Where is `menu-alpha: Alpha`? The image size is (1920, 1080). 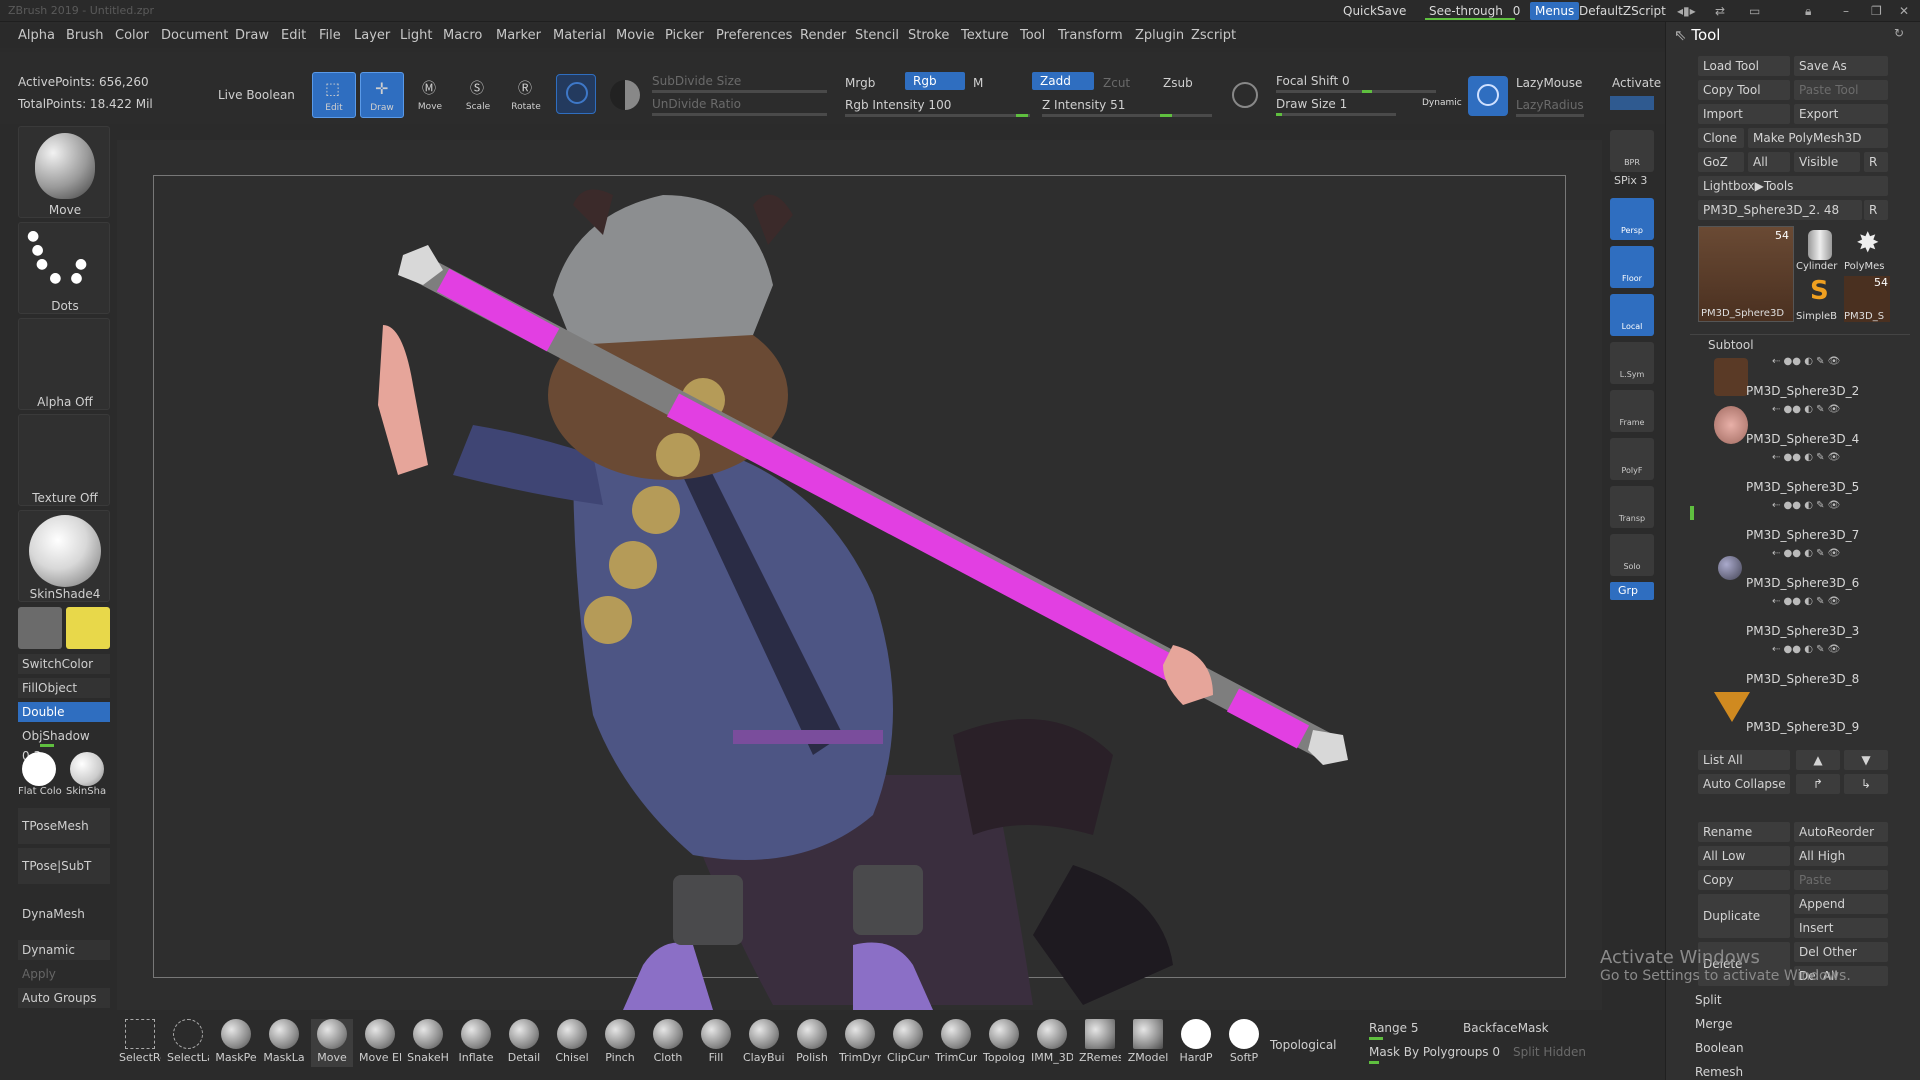
menu-alpha: Alpha is located at coordinates (36, 35).